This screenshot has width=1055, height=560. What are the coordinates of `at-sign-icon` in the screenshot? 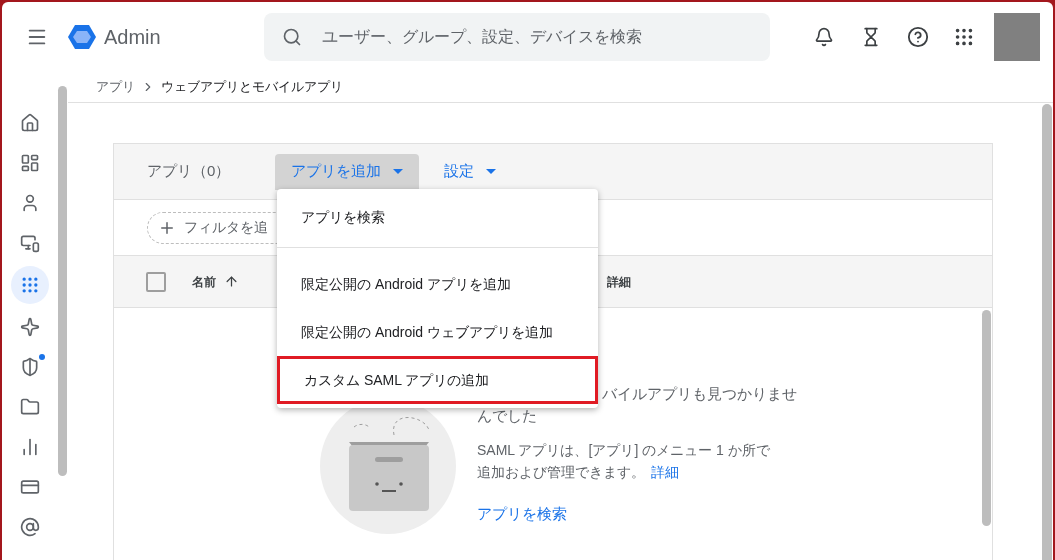 It's located at (30, 527).